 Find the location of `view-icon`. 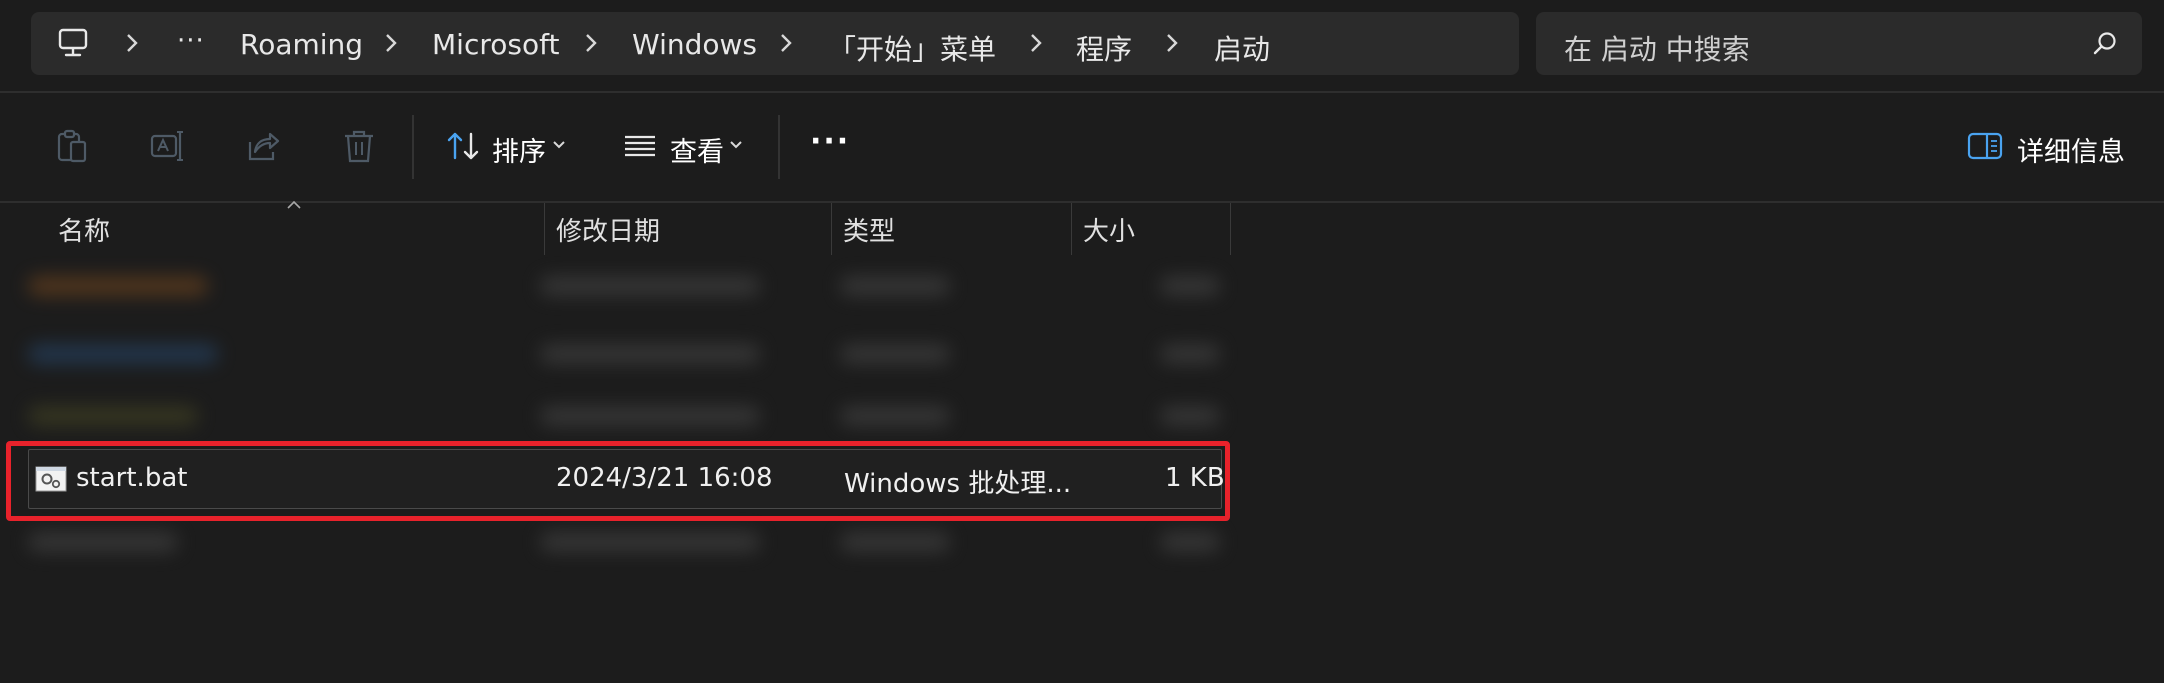

view-icon is located at coordinates (640, 146).